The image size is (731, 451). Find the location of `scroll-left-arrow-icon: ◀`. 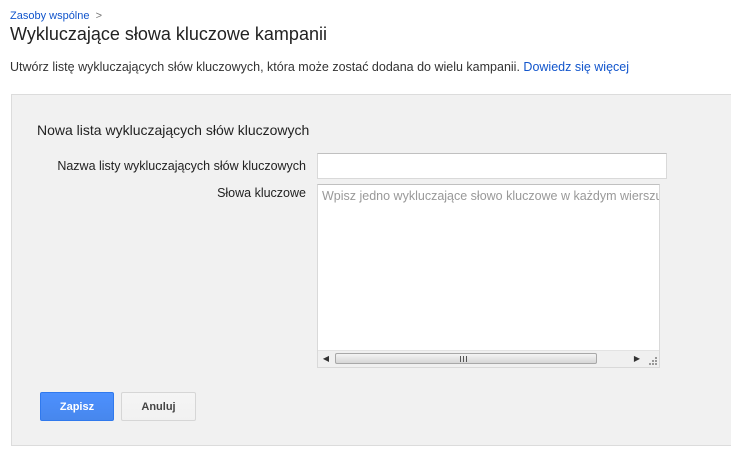

scroll-left-arrow-icon: ◀ is located at coordinates (326, 359).